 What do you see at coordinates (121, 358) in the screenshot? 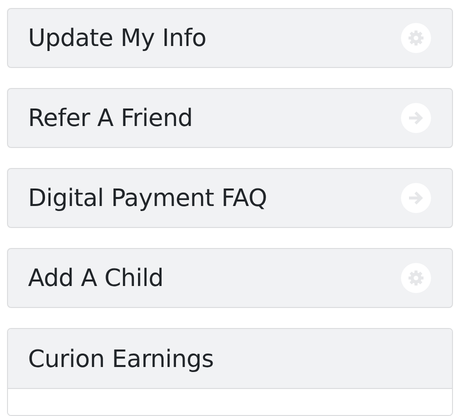
I see `panel-title: Curion Earnings` at bounding box center [121, 358].